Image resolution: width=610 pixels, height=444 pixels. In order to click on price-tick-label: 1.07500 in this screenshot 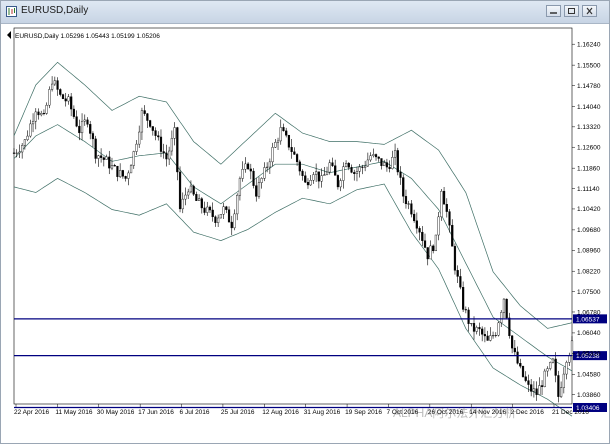, I will do `click(589, 292)`.